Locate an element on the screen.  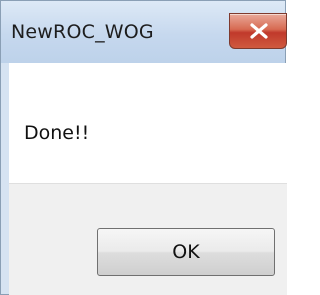
close-icon is located at coordinates (259, 31).